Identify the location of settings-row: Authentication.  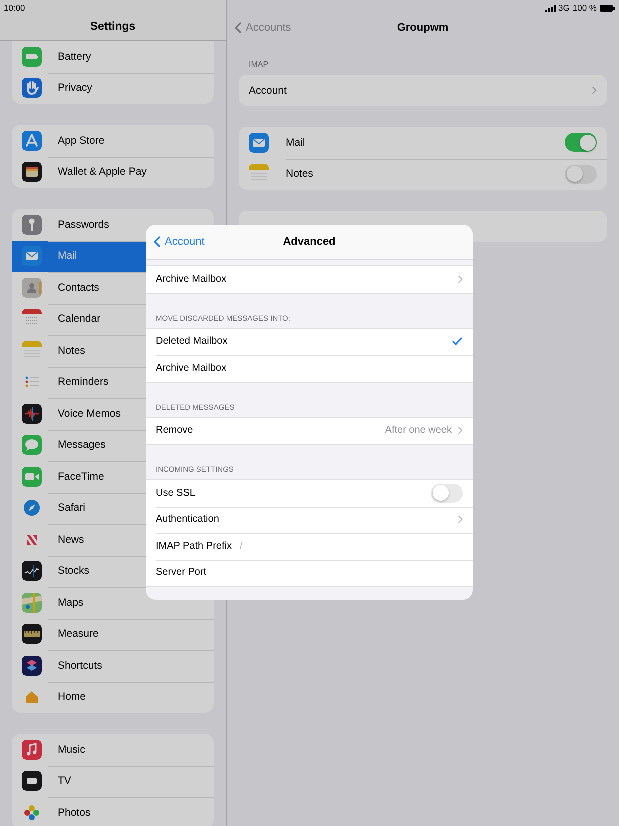
(309, 519).